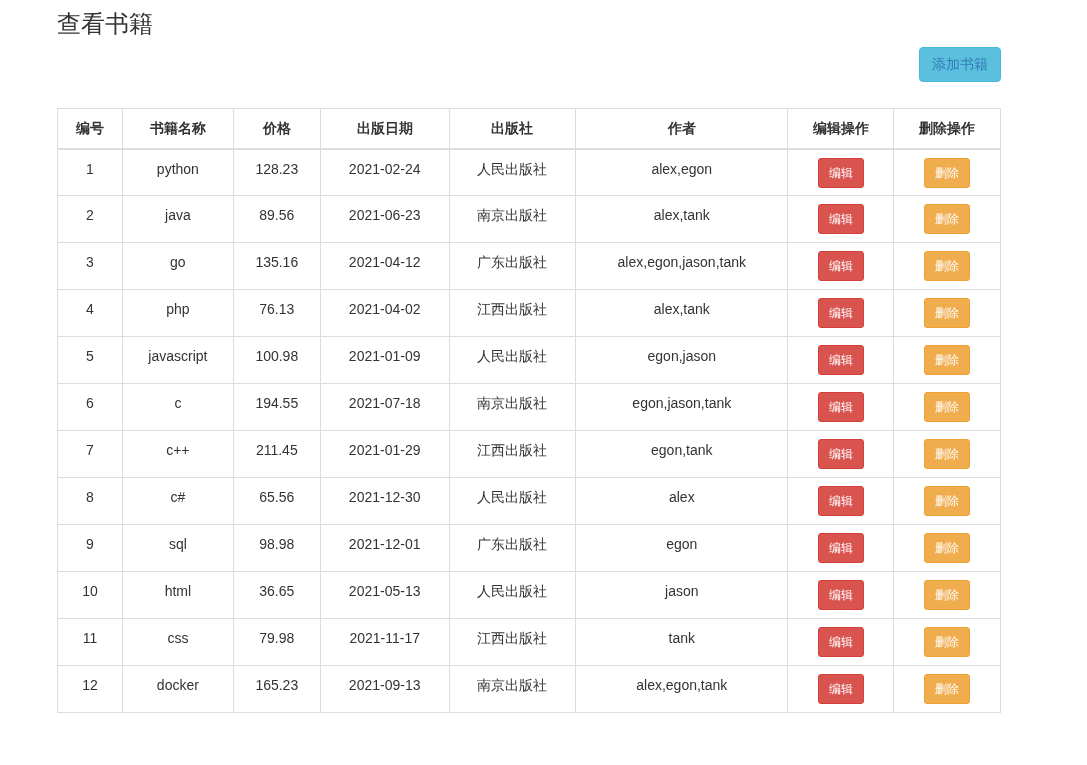  What do you see at coordinates (277, 266) in the screenshot?
I see `table-cell: 135.16` at bounding box center [277, 266].